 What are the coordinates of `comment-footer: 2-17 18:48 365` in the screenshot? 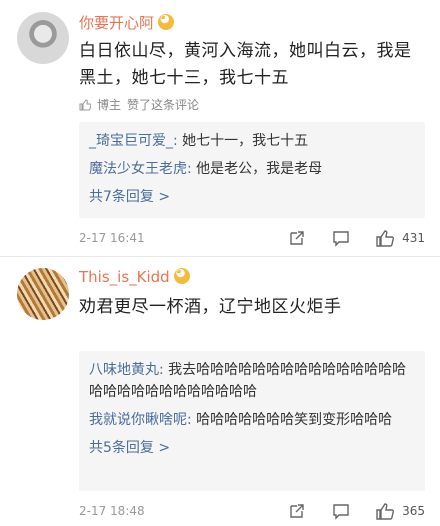 It's located at (252, 511).